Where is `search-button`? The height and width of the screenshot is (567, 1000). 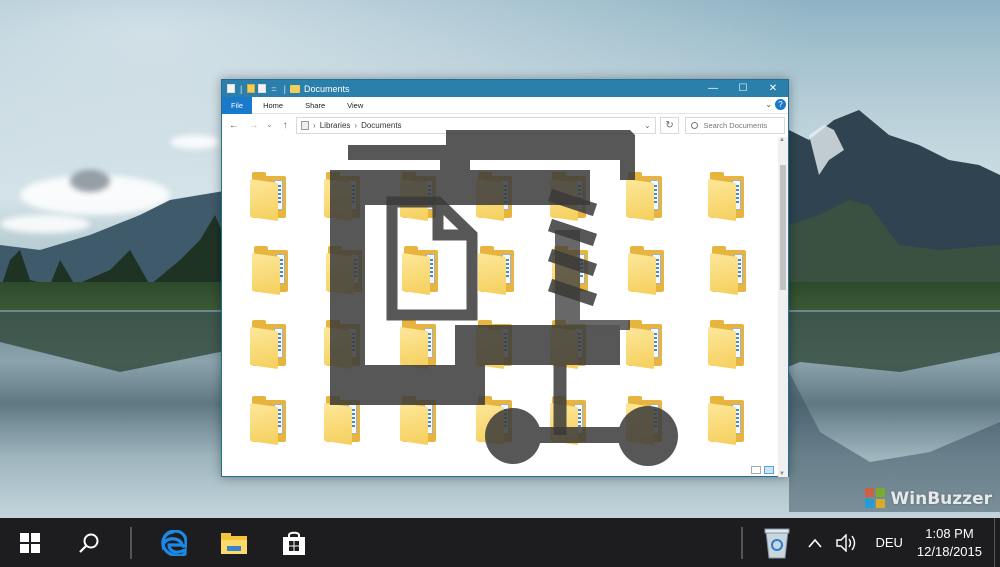
search-button is located at coordinates (89, 542).